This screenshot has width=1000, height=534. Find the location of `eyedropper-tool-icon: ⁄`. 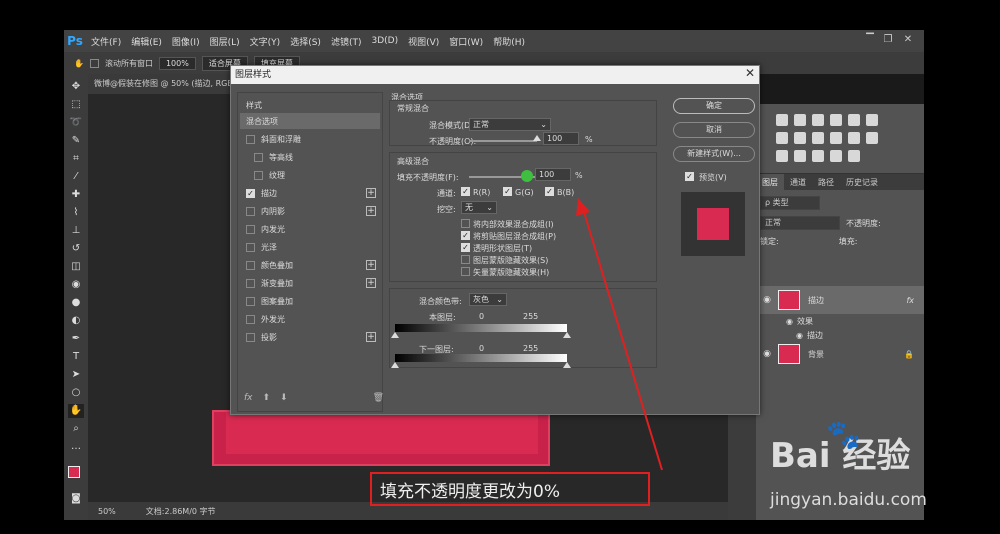

eyedropper-tool-icon: ⁄ is located at coordinates (76, 177).